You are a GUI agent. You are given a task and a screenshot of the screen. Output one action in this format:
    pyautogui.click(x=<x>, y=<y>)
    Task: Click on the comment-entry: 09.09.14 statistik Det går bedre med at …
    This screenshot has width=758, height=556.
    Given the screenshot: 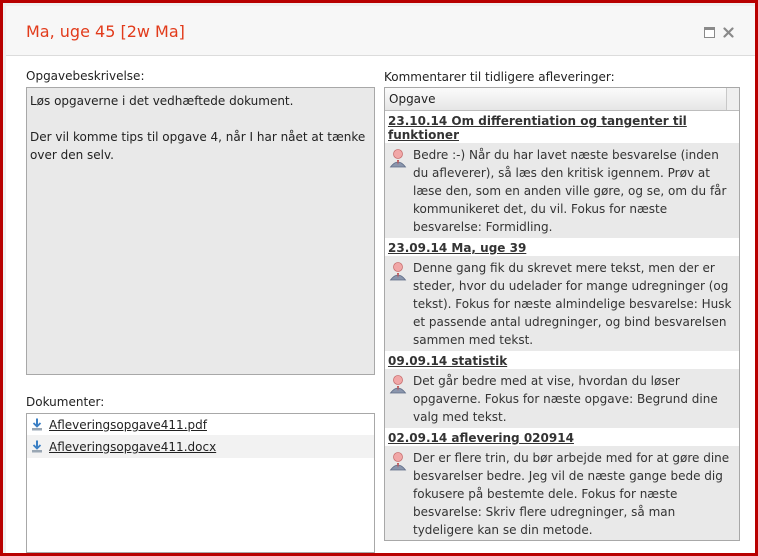 What is the action you would take?
    pyautogui.click(x=562, y=389)
    